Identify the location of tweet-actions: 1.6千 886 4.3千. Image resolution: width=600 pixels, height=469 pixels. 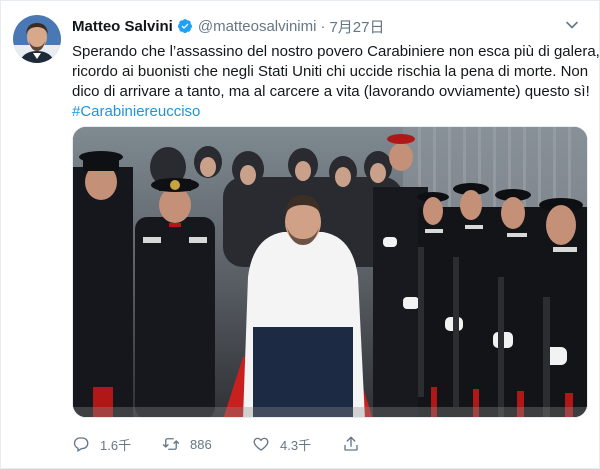
(252, 444).